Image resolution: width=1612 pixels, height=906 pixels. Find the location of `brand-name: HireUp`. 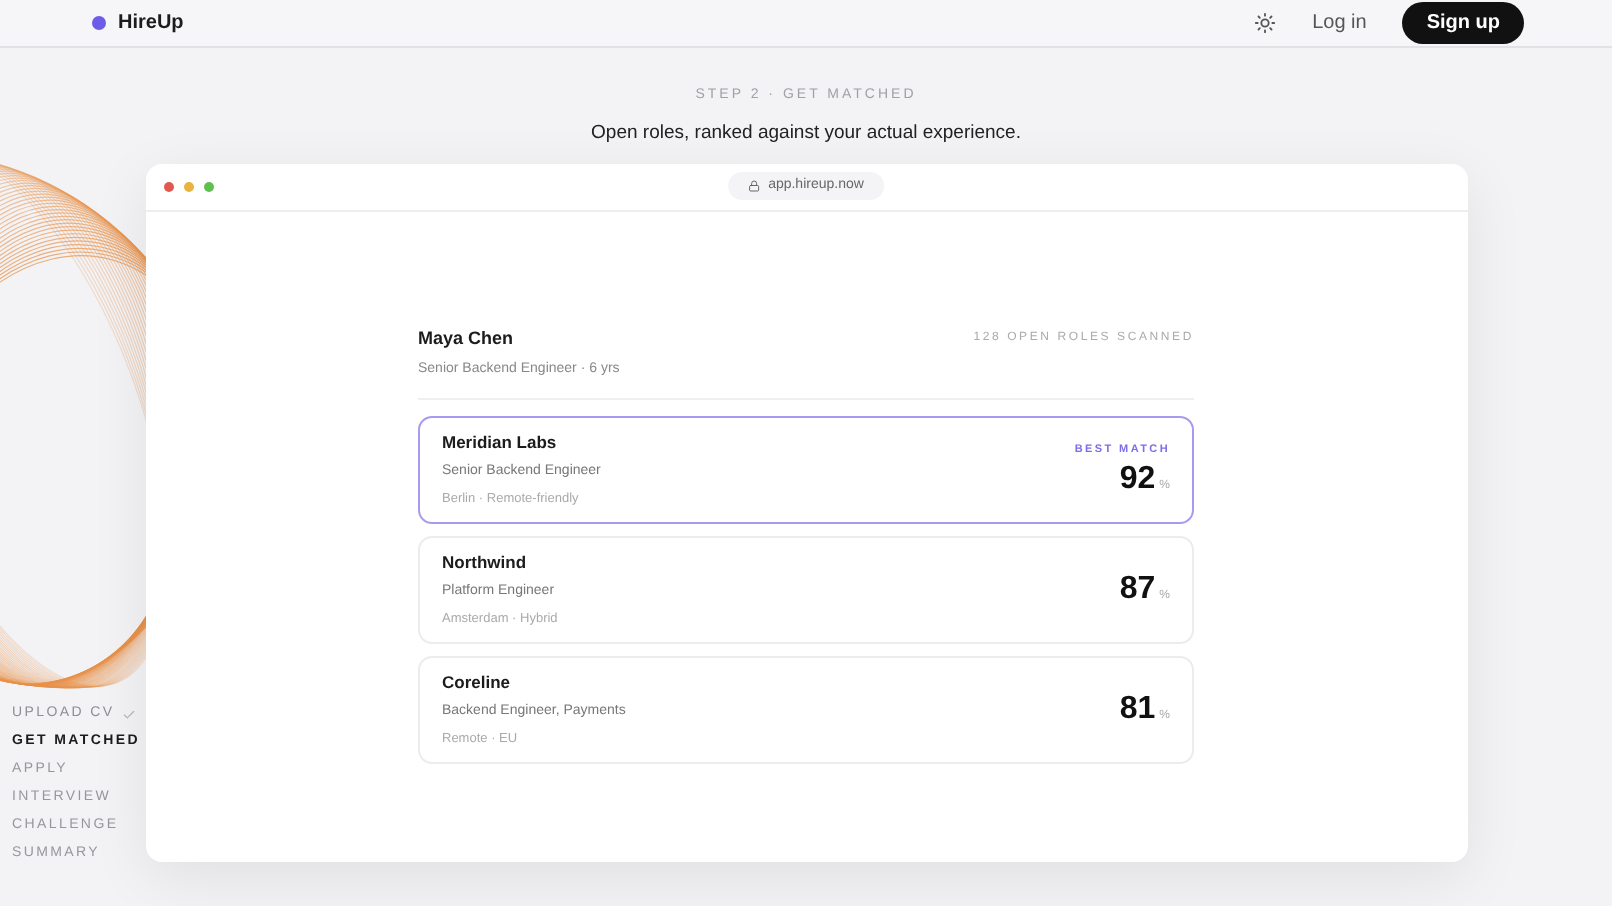

brand-name: HireUp is located at coordinates (151, 24).